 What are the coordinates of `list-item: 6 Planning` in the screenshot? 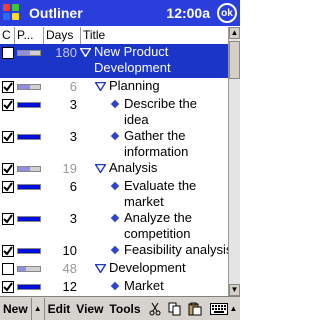 It's located at (114, 87).